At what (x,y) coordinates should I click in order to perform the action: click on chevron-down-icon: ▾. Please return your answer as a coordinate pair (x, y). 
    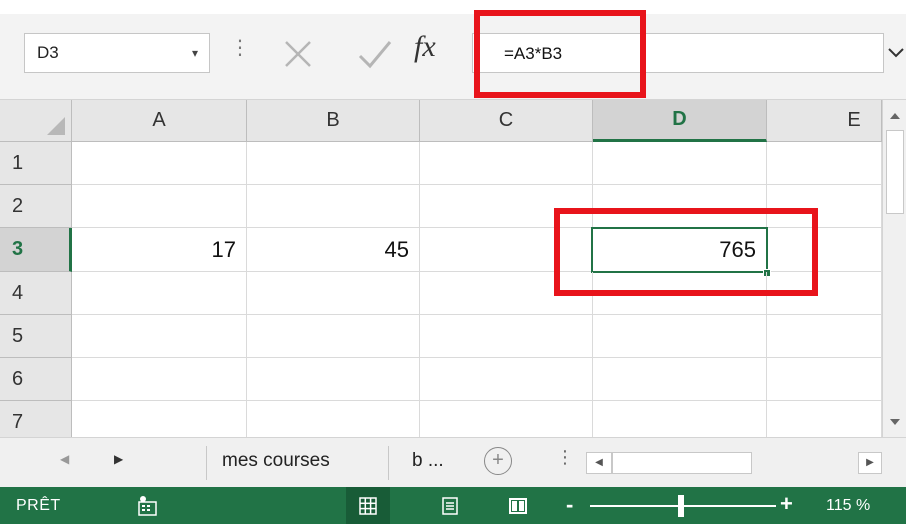
    Looking at the image, I should click on (195, 53).